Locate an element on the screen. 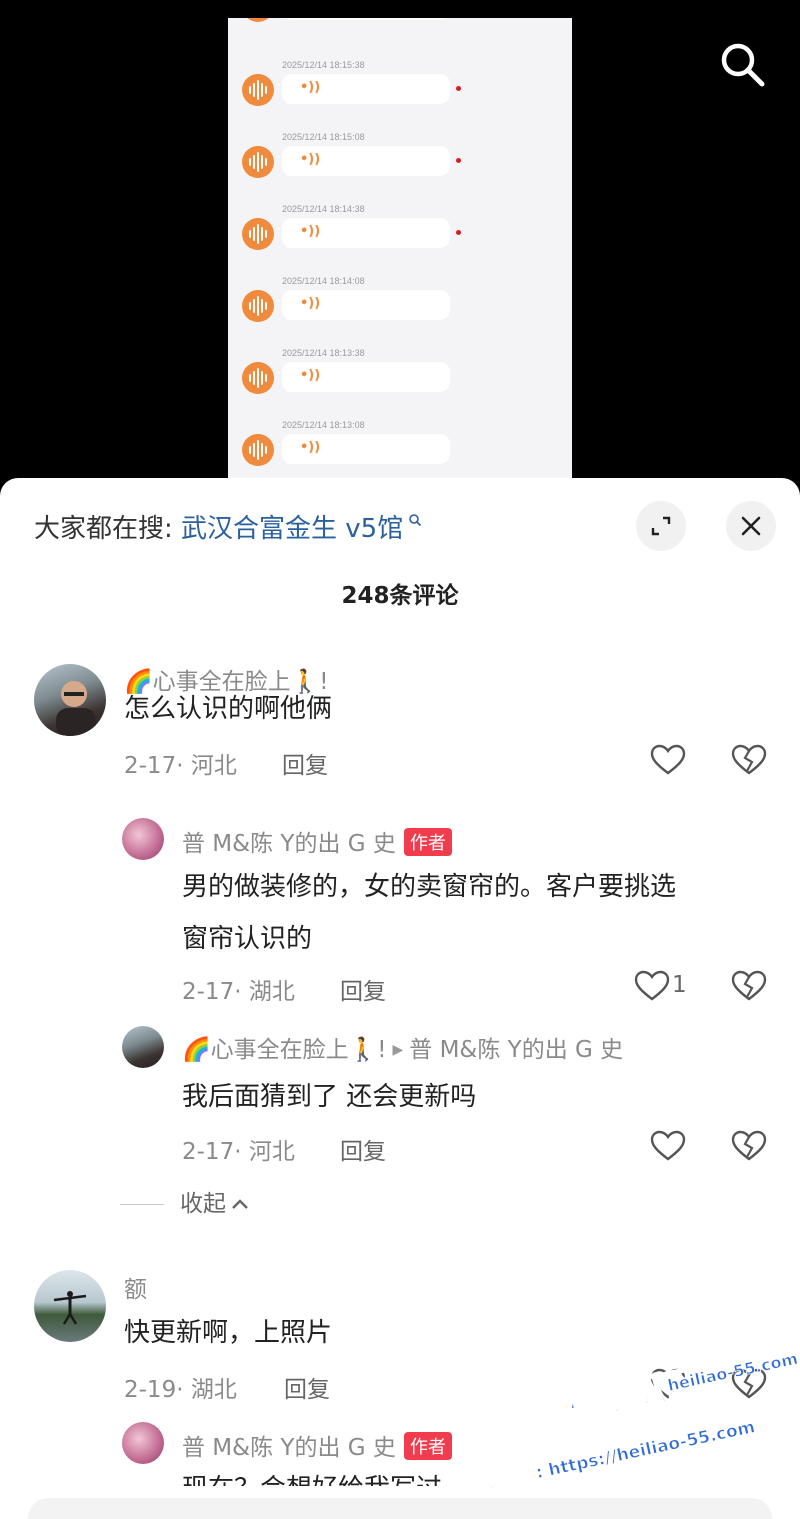 The image size is (800, 1519). divider-line is located at coordinates (142, 1204).